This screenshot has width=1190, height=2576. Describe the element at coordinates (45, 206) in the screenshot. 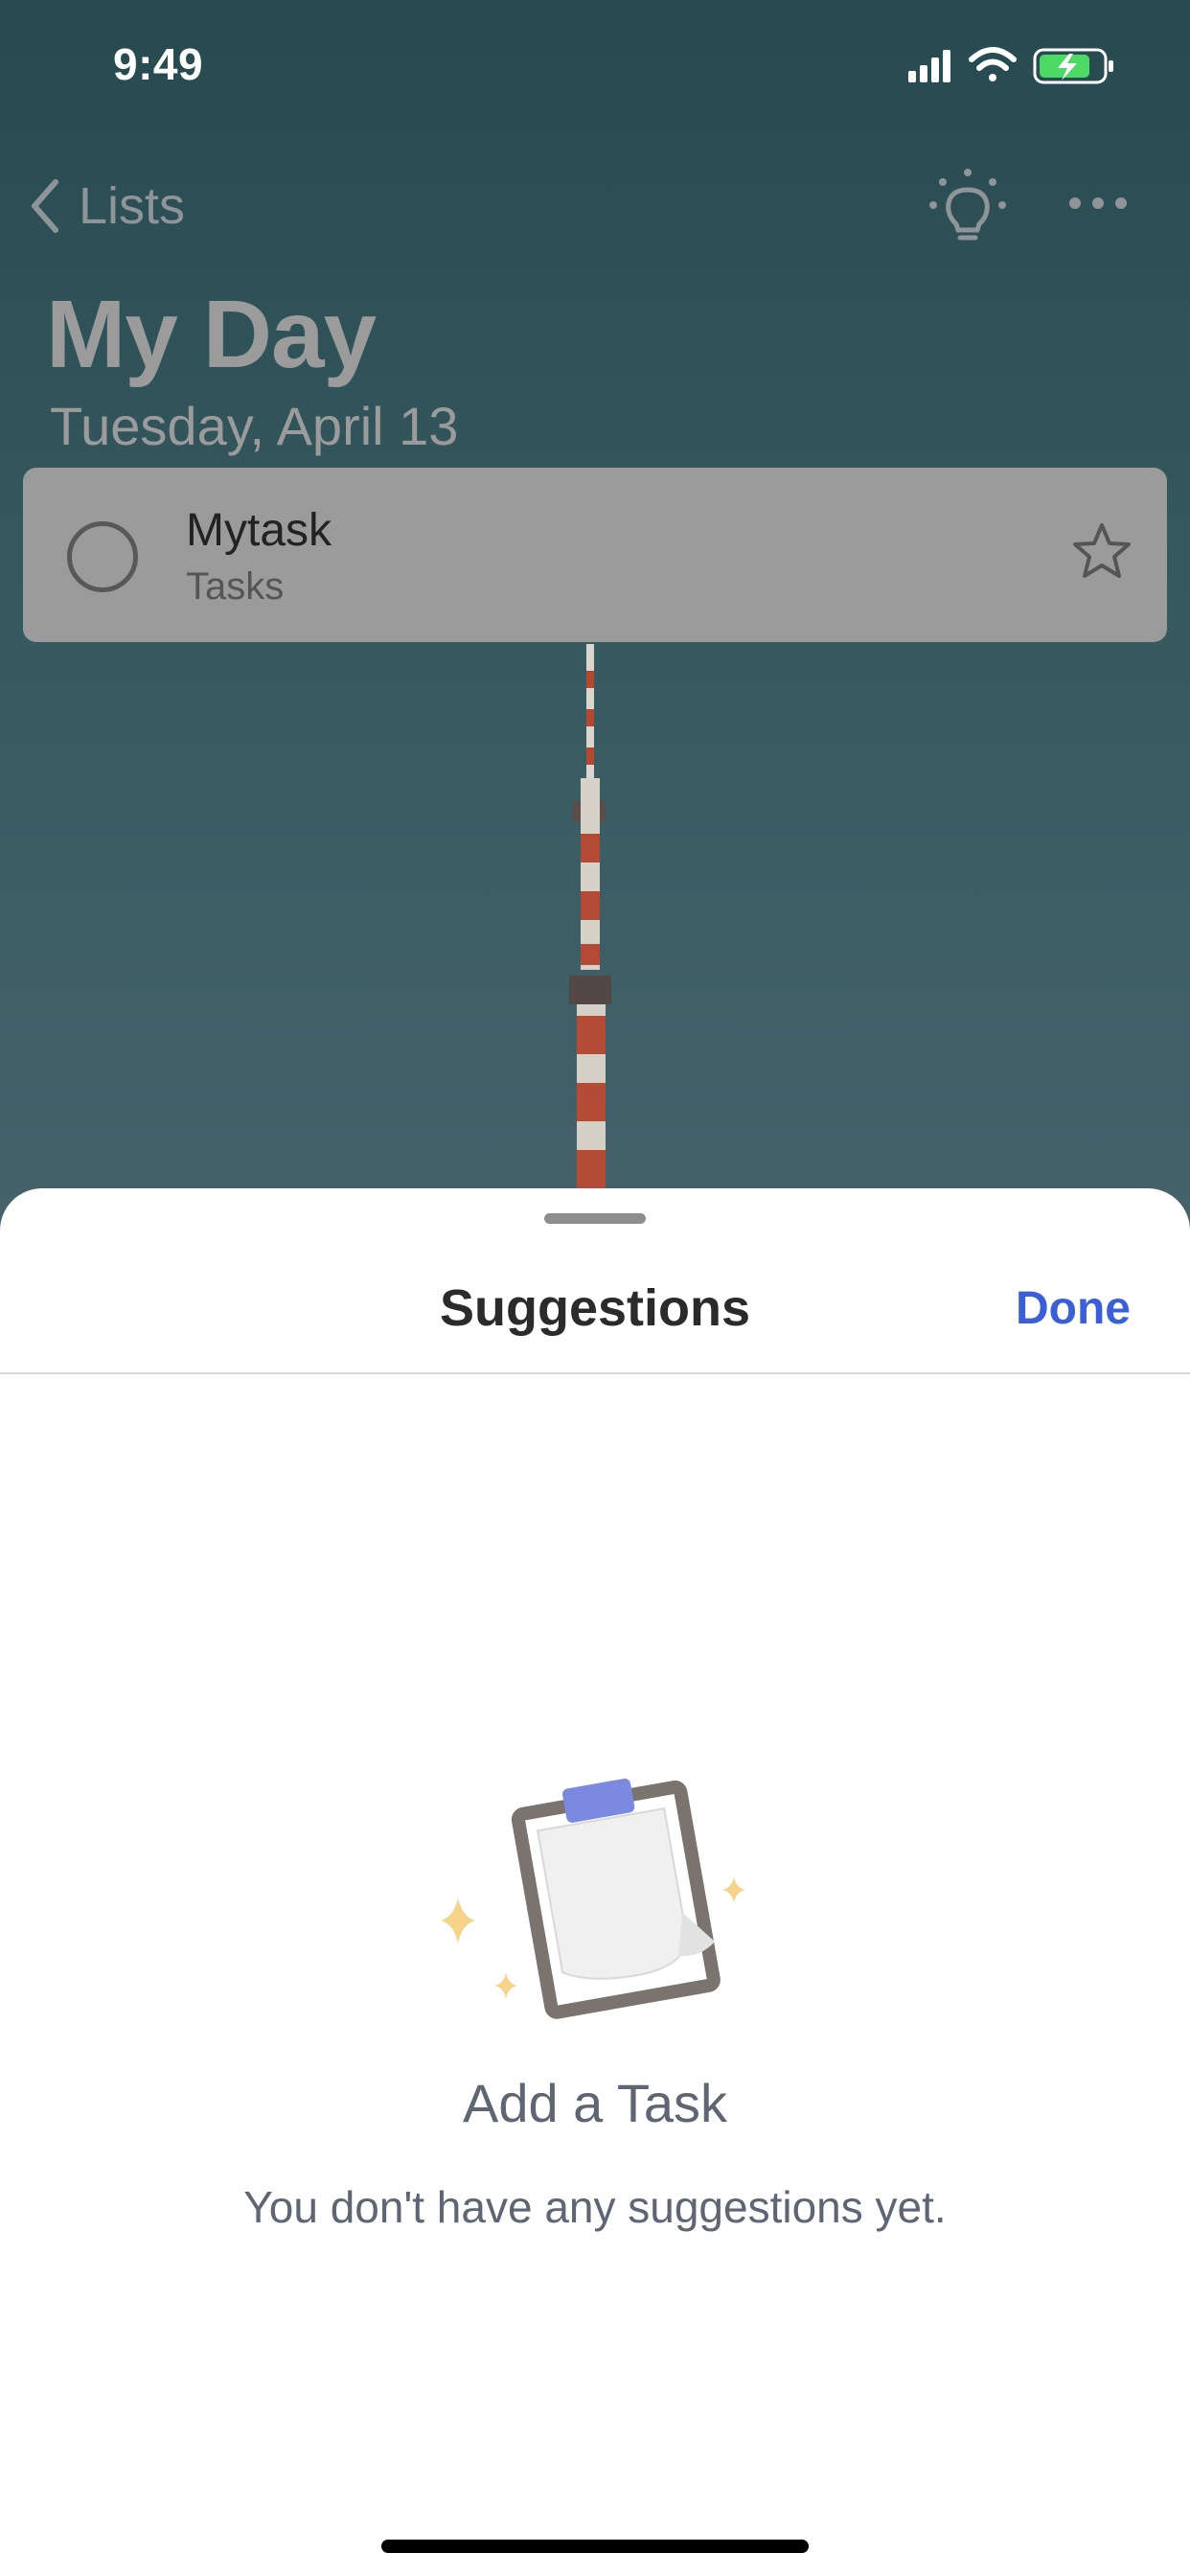

I see `chevron-left-icon` at that location.